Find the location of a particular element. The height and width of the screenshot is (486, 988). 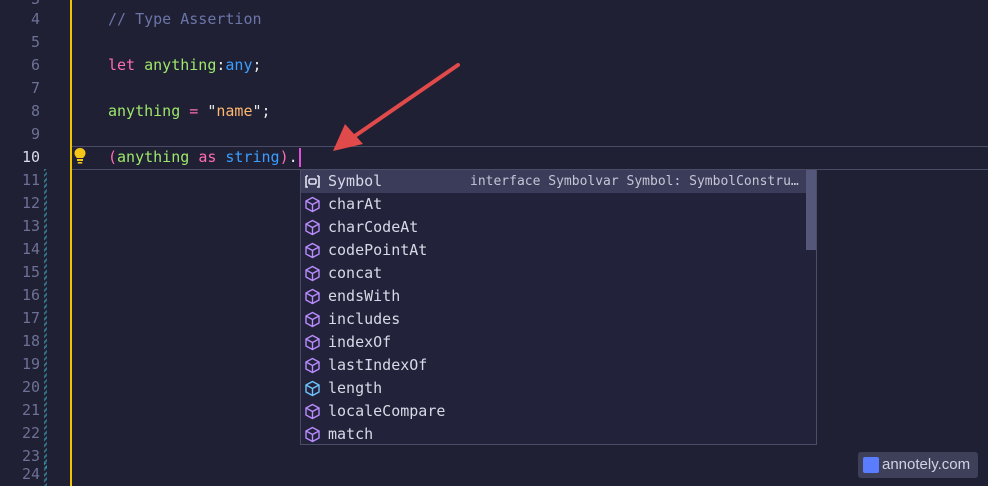

line-number: 10 is located at coordinates (30, 157).